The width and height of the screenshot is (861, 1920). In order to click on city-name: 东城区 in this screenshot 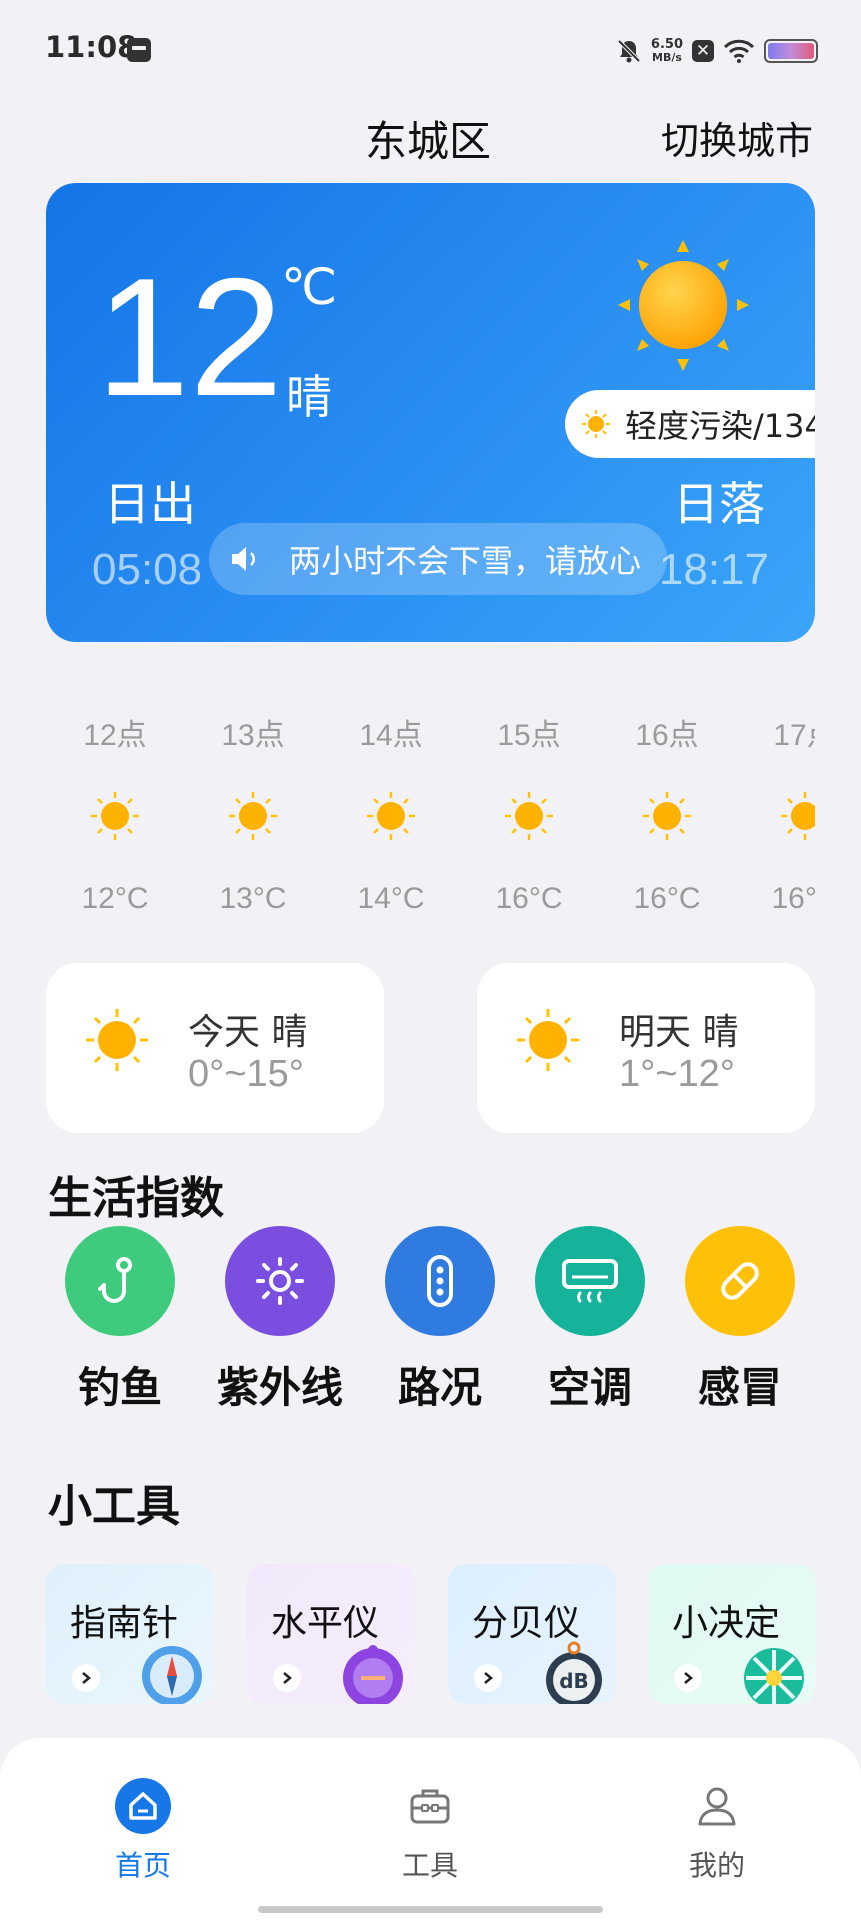, I will do `click(428, 141)`.